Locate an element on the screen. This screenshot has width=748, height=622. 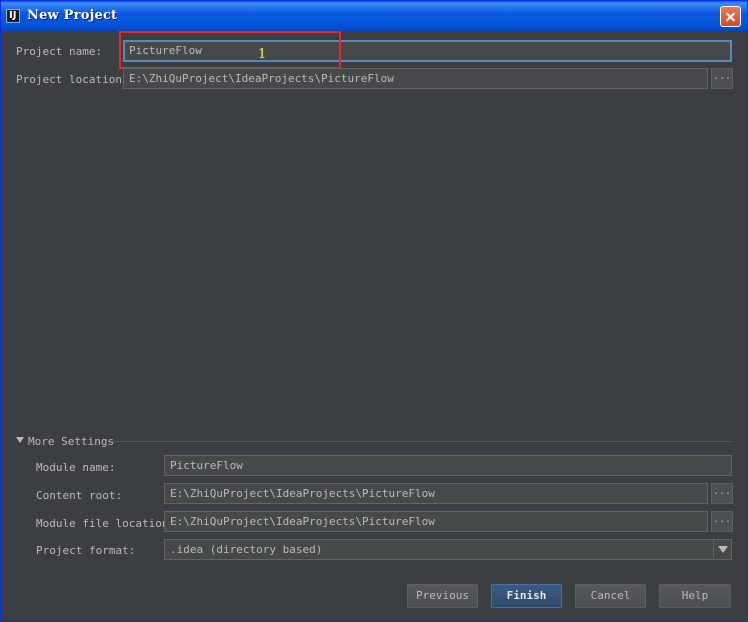
module-name-input: PictureFlow is located at coordinates (448, 465).